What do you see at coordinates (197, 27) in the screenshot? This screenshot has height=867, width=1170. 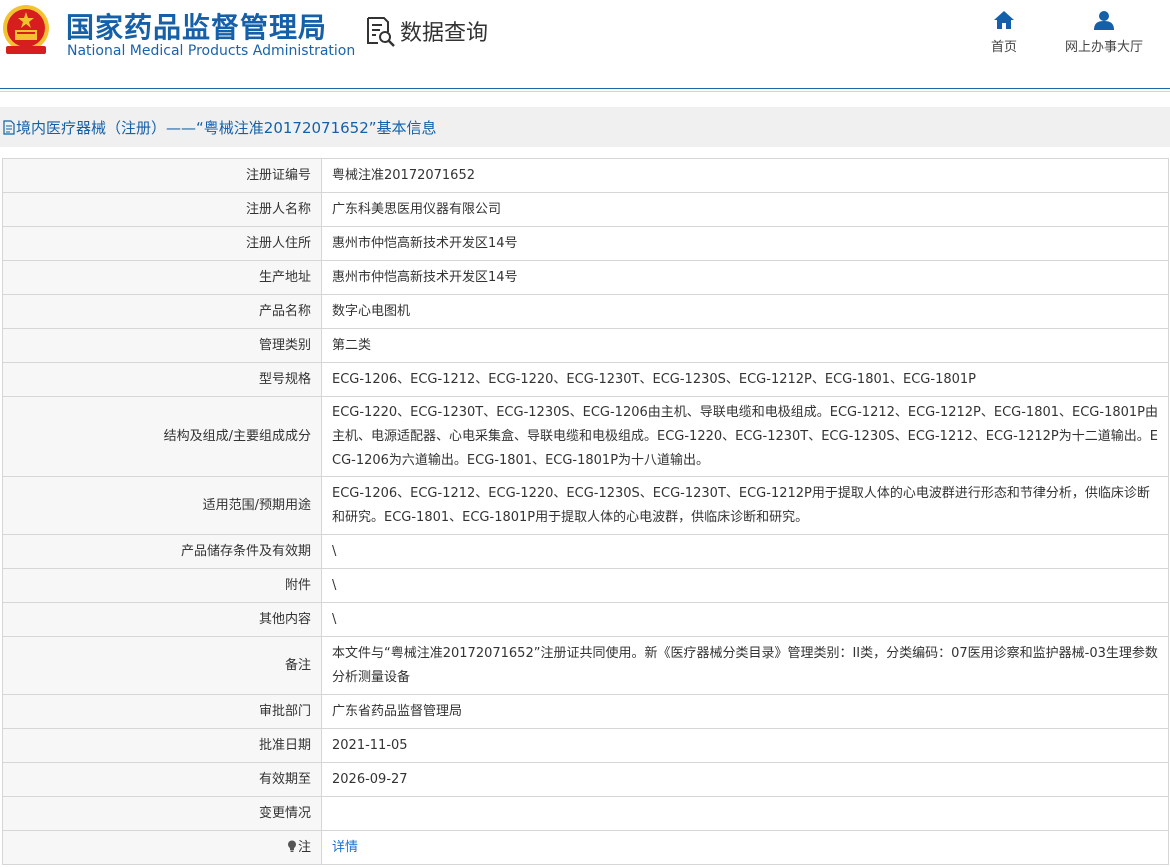 I see `site-title-cn: 国家药品监督管理局` at bounding box center [197, 27].